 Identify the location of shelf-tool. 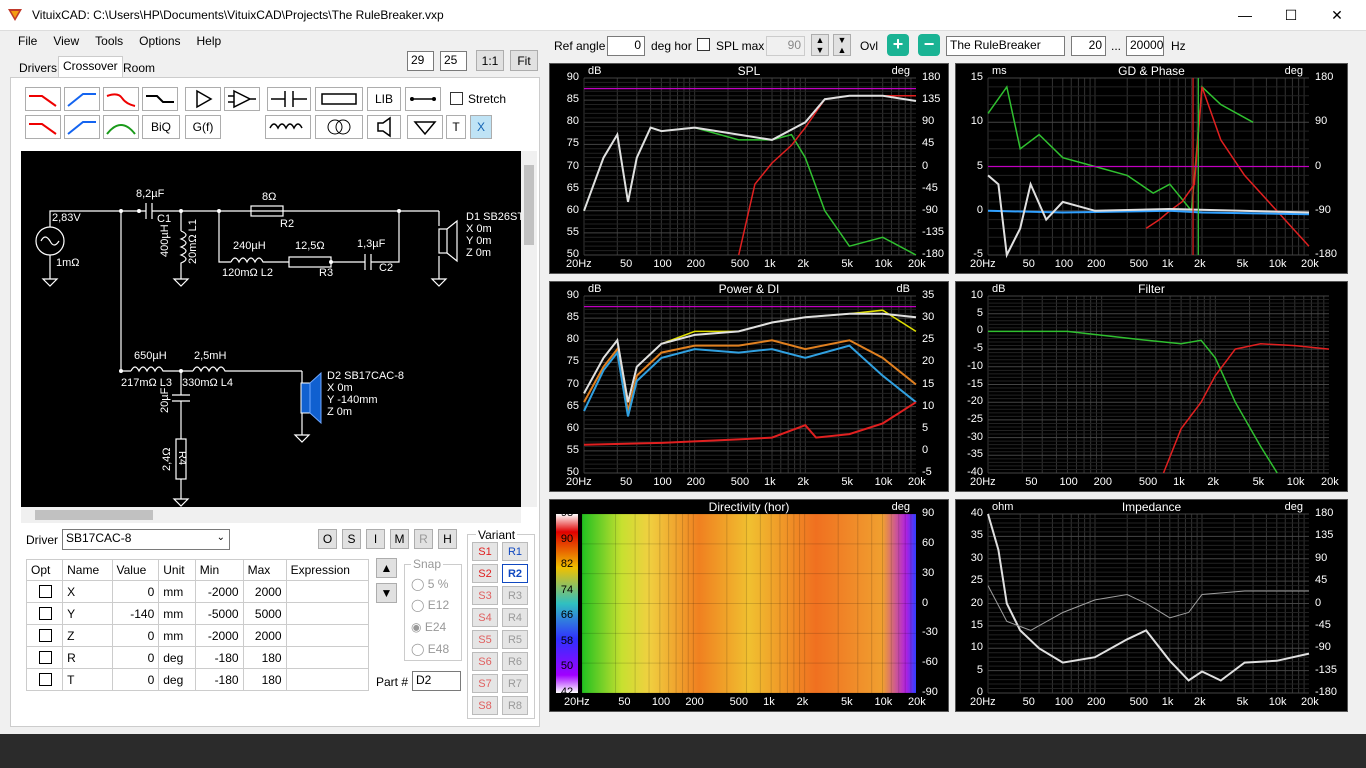
(160, 99).